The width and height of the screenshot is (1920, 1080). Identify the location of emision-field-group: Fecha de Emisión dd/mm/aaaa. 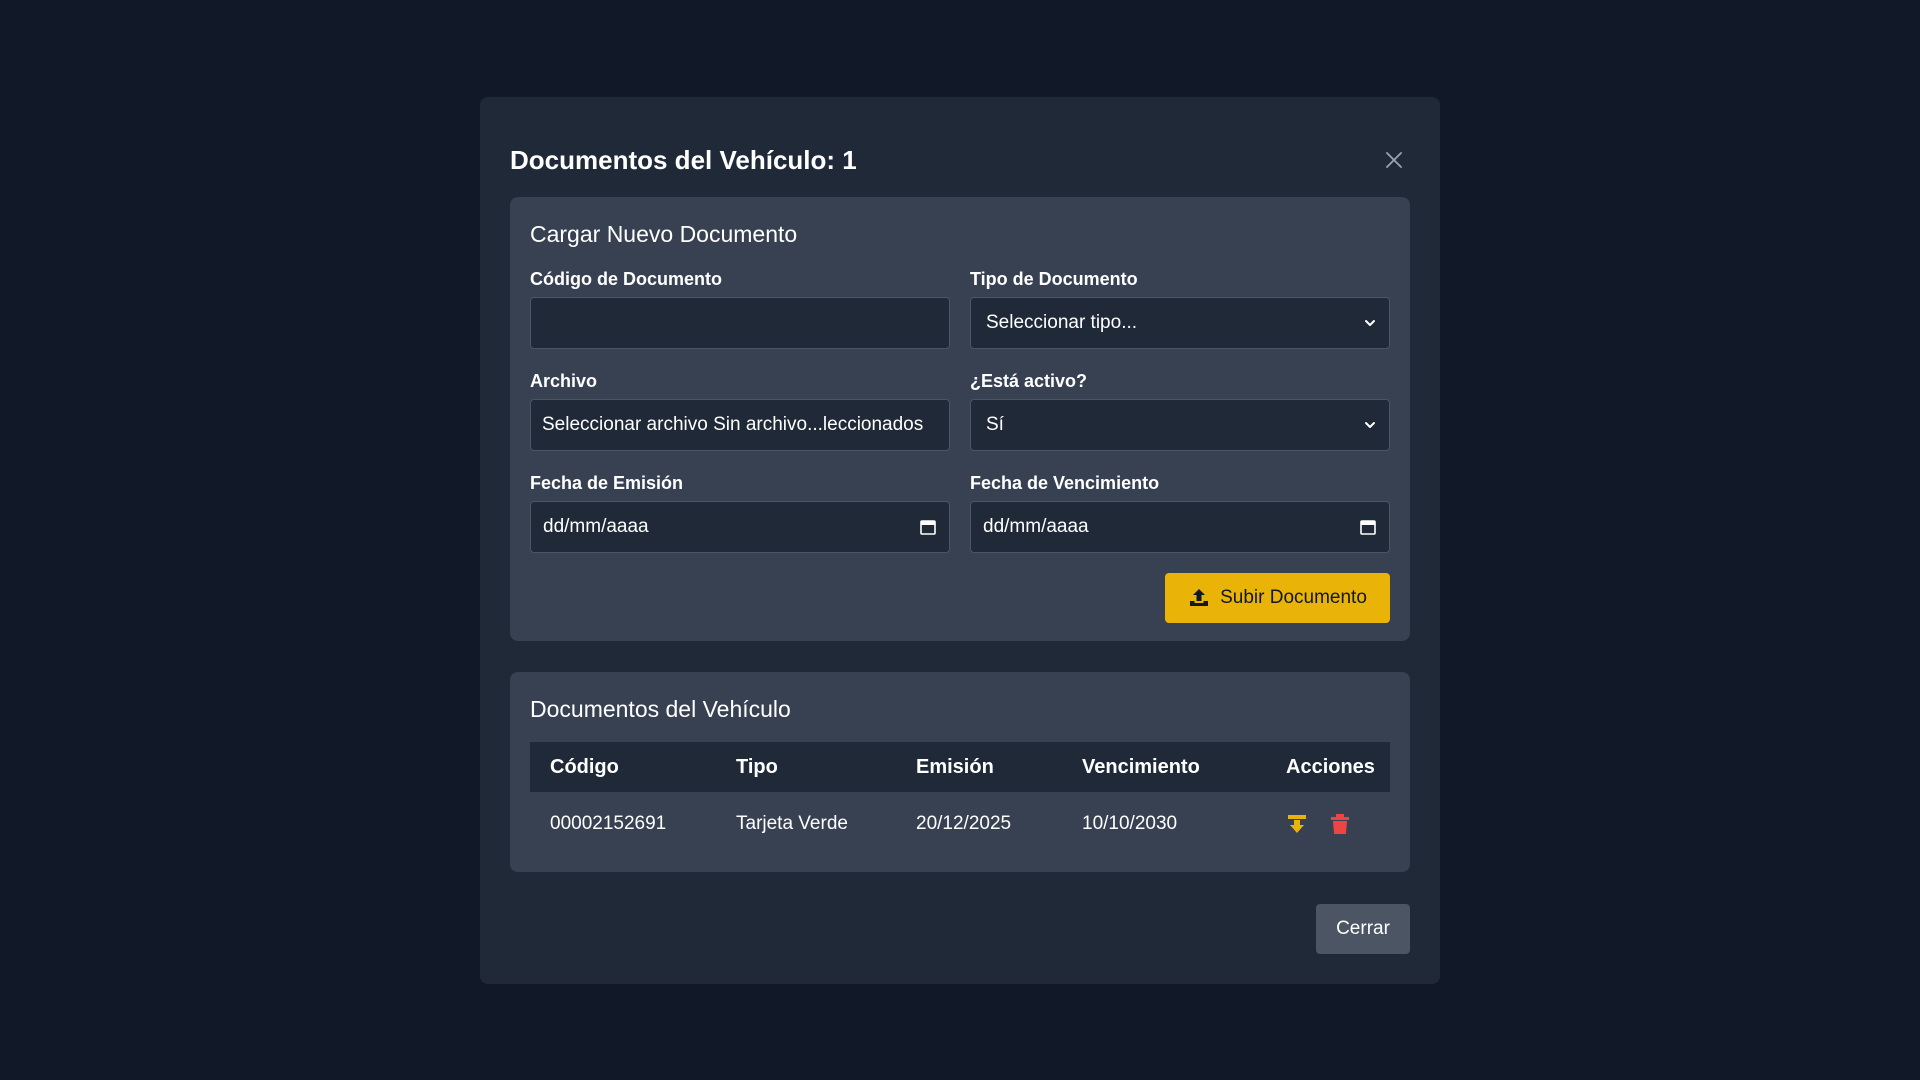
(740, 513).